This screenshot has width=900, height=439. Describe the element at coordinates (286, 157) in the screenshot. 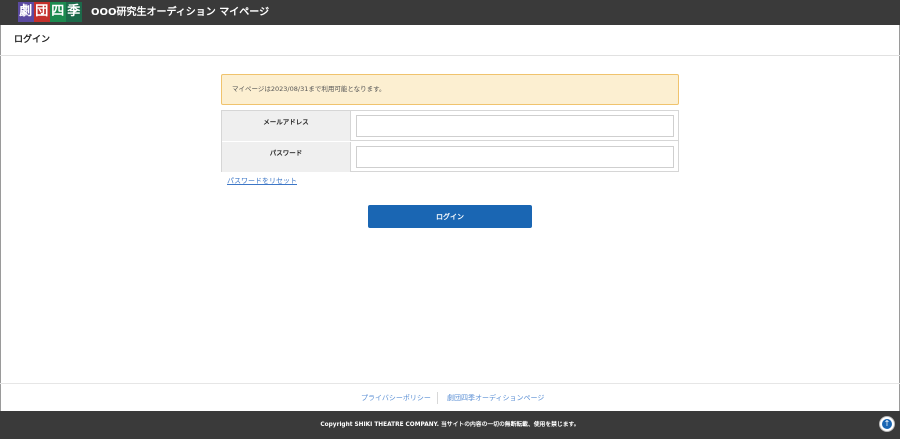

I see `password-label: パスワード` at that location.